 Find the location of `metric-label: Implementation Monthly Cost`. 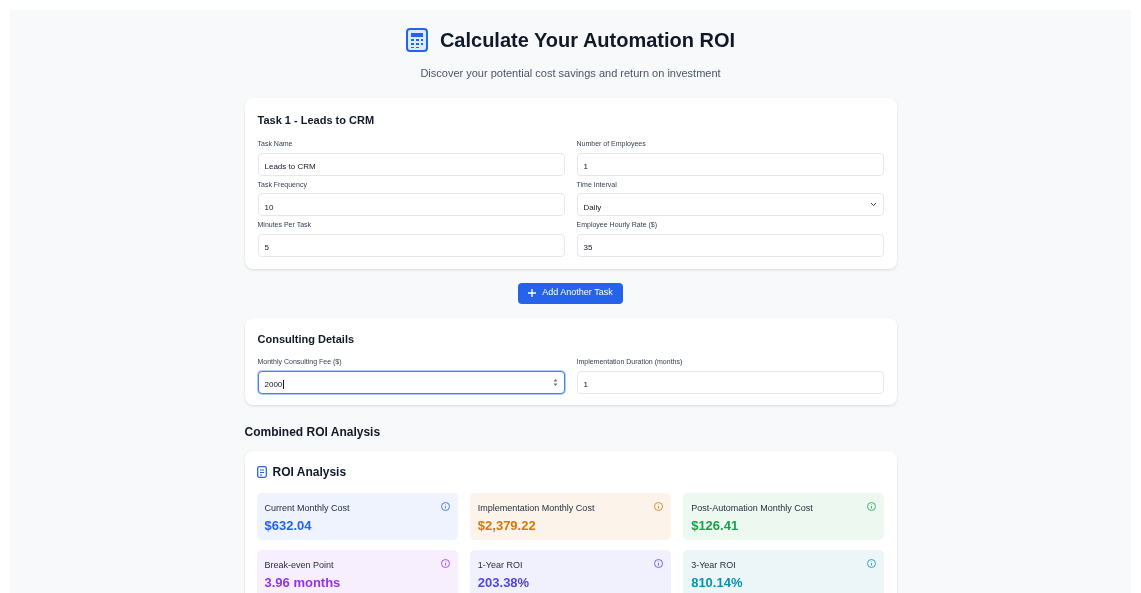

metric-label: Implementation Monthly Cost is located at coordinates (536, 508).